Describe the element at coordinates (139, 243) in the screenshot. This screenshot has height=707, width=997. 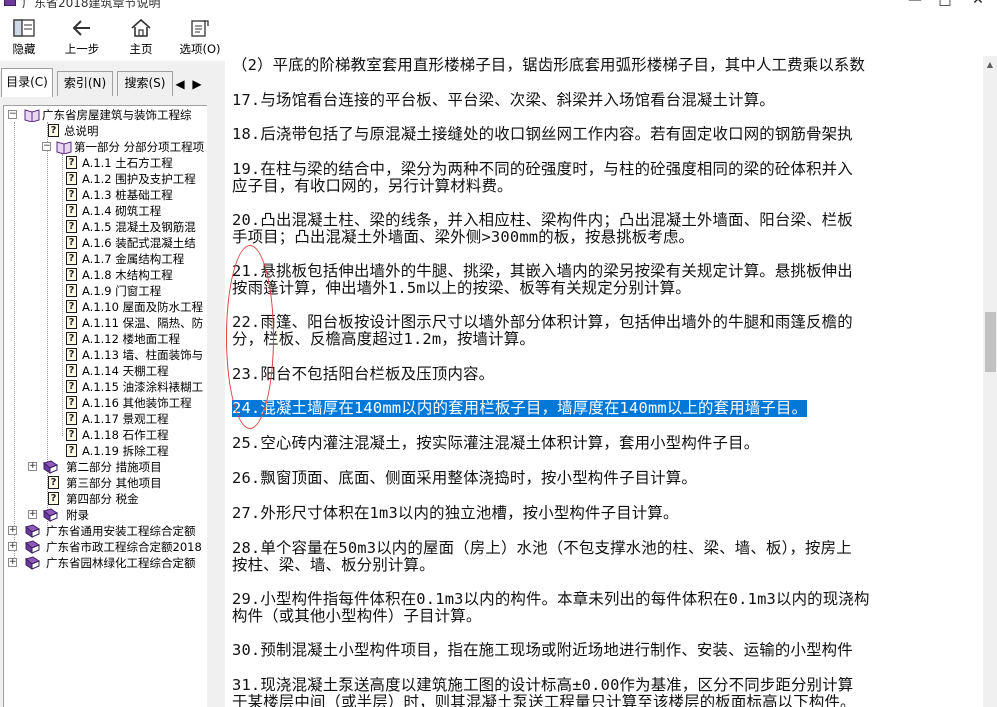
I see `tree-label: A.1.6 装配式混凝土结` at that location.